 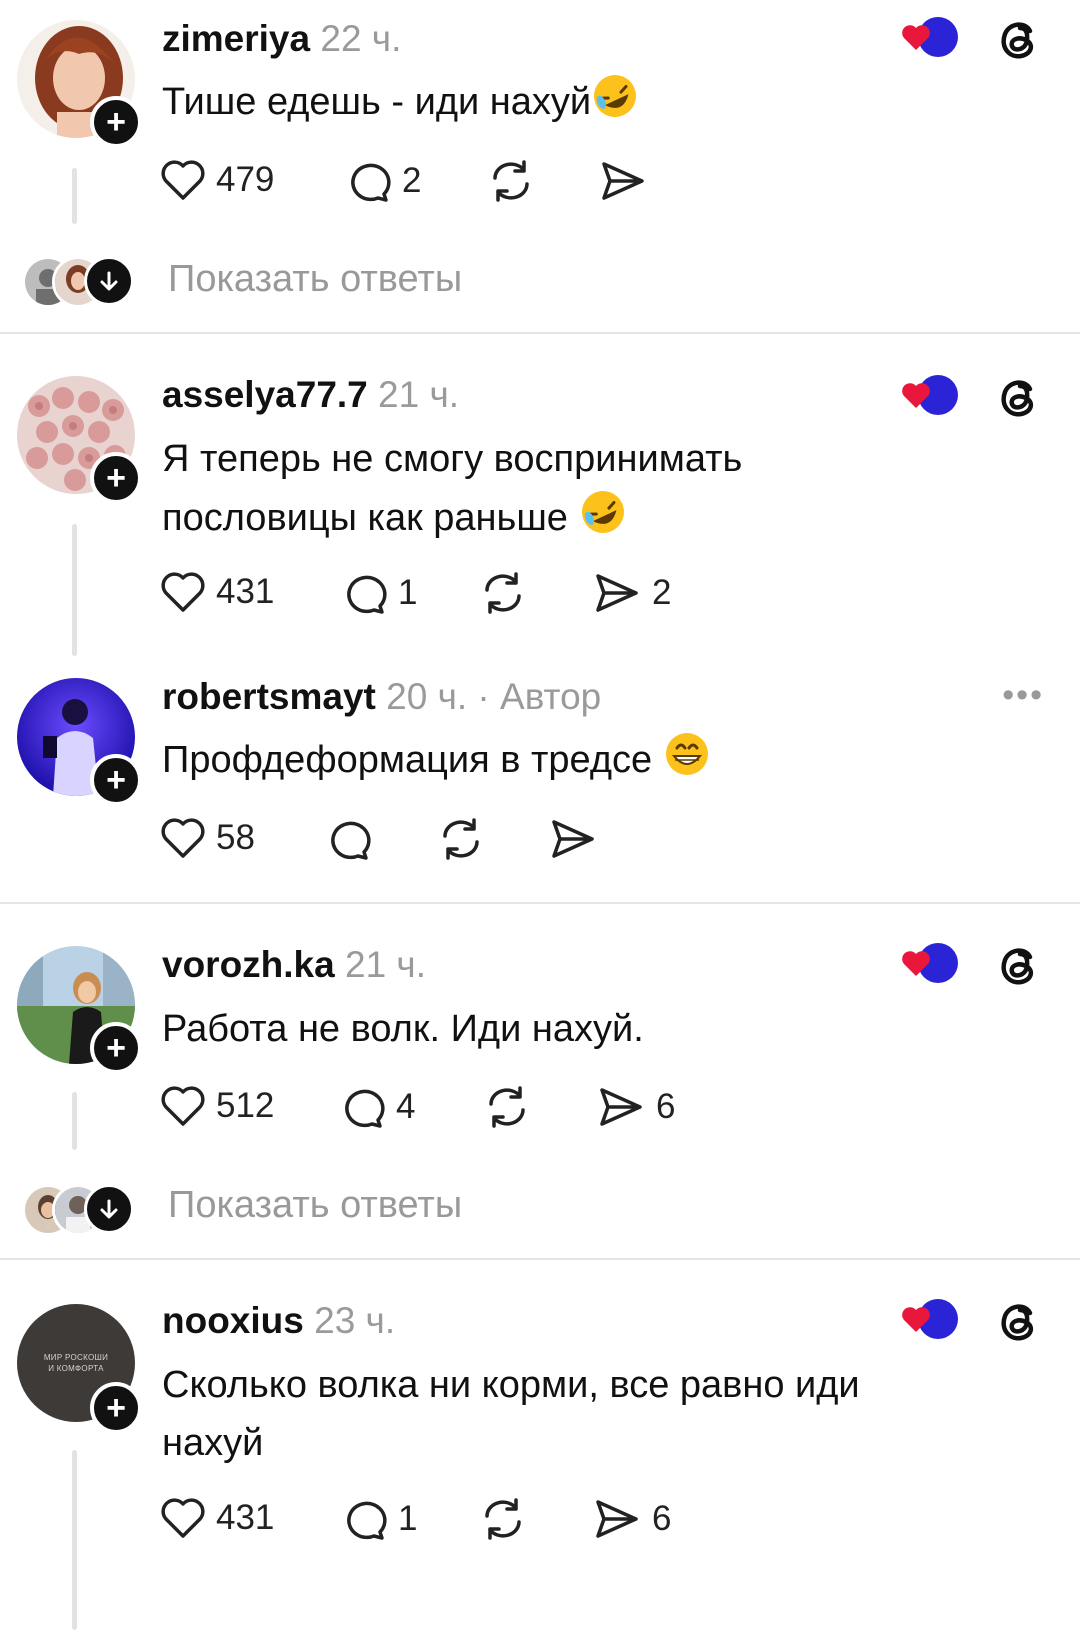 What do you see at coordinates (236, 38) in the screenshot?
I see `username: zimeriya` at bounding box center [236, 38].